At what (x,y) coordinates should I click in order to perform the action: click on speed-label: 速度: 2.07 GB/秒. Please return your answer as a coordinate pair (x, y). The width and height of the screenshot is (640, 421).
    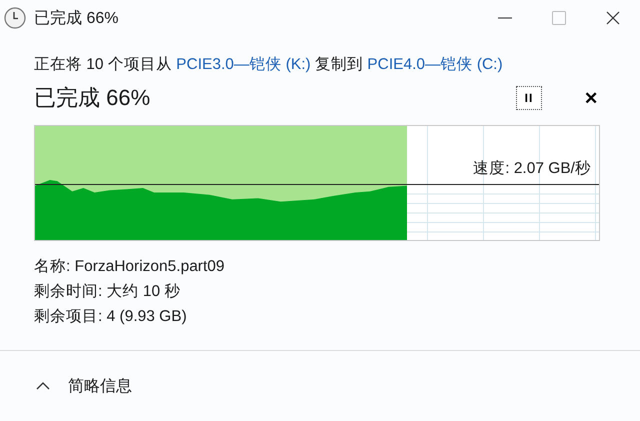
    Looking at the image, I should click on (532, 169).